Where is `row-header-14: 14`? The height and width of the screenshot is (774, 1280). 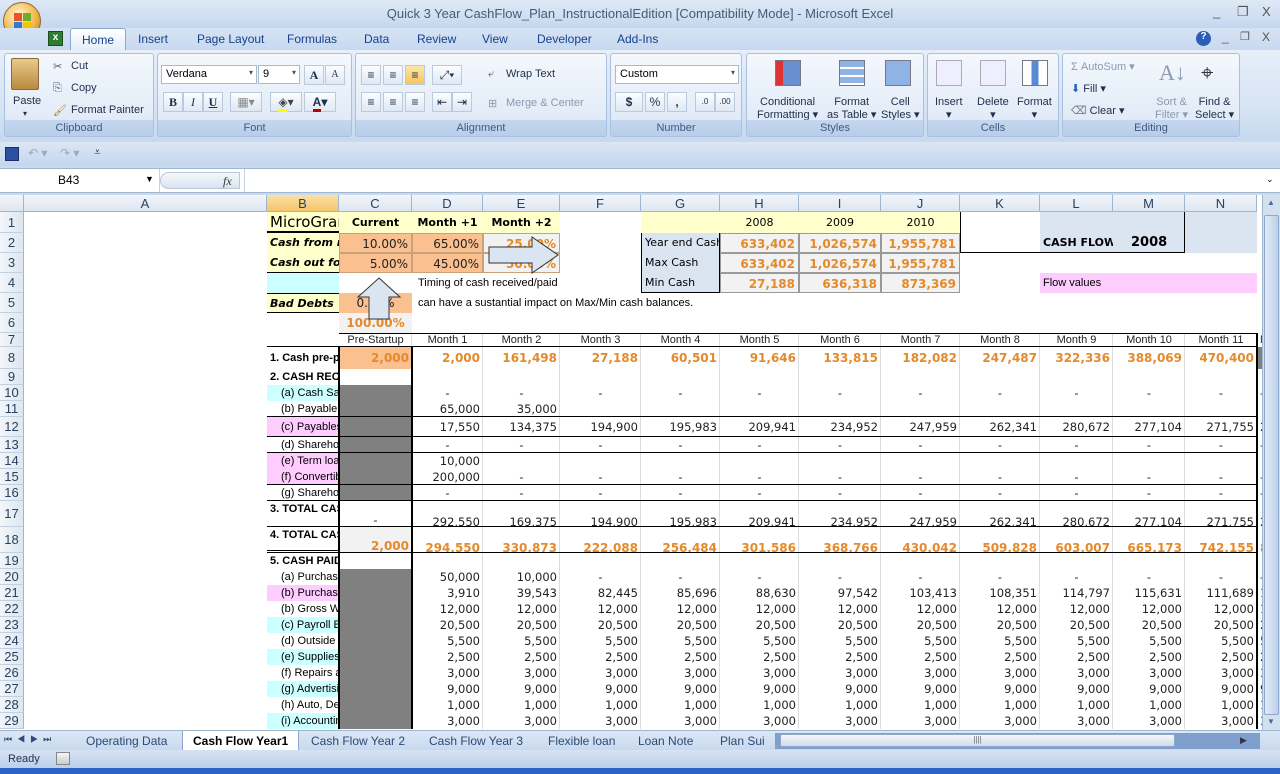
row-header-14: 14 is located at coordinates (12, 461).